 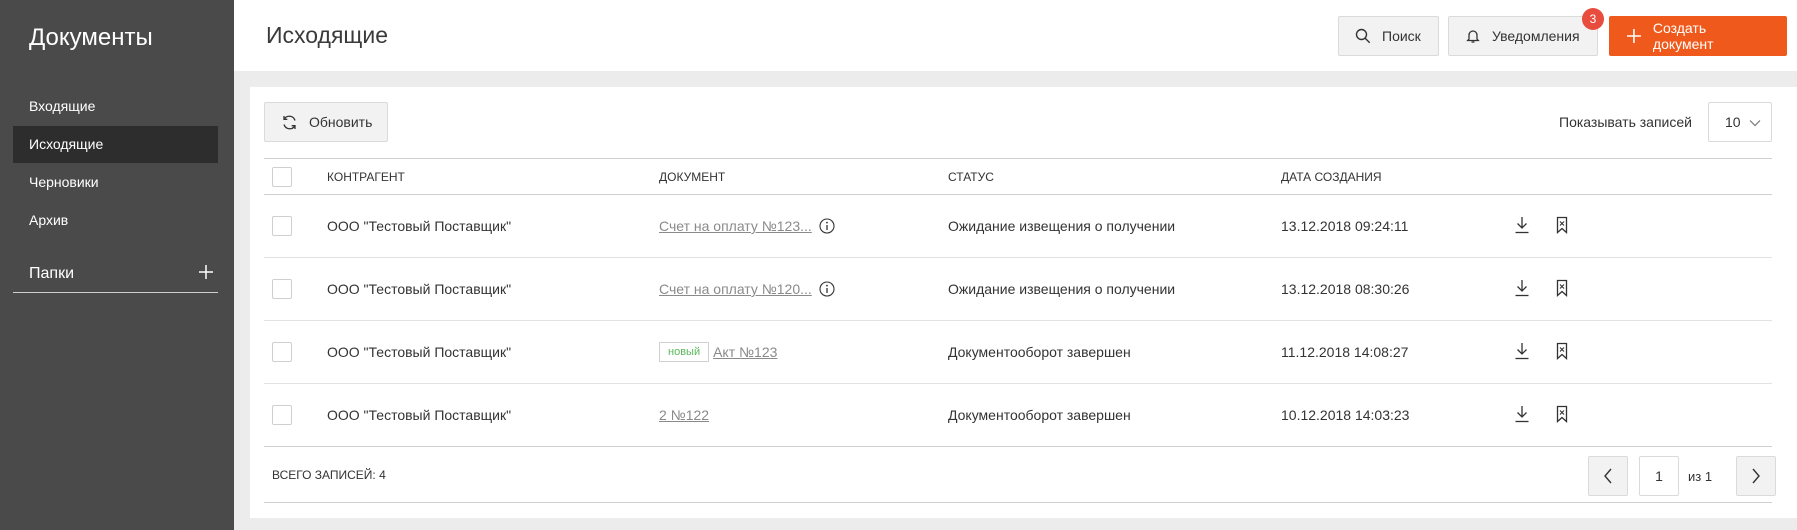 What do you see at coordinates (1345, 352) in the screenshot?
I see `date-cell: 11.12.2018 14:08:27` at bounding box center [1345, 352].